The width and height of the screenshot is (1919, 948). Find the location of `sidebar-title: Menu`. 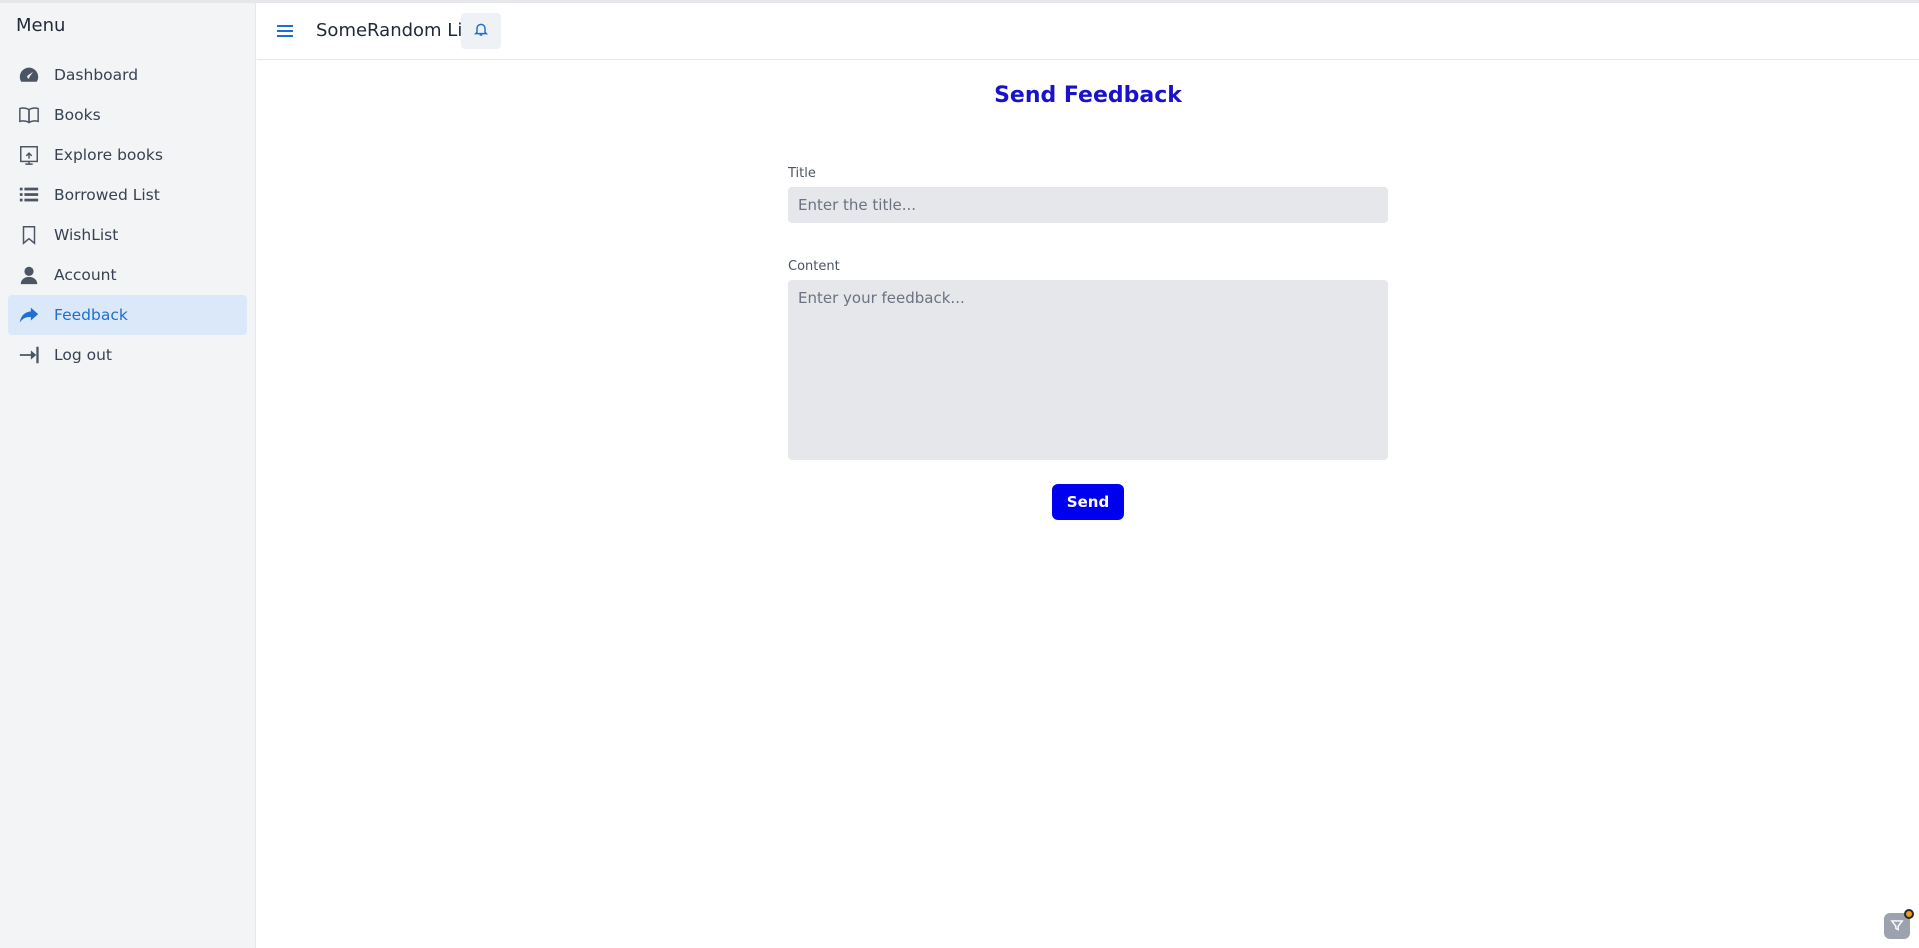

sidebar-title: Menu is located at coordinates (41, 25).